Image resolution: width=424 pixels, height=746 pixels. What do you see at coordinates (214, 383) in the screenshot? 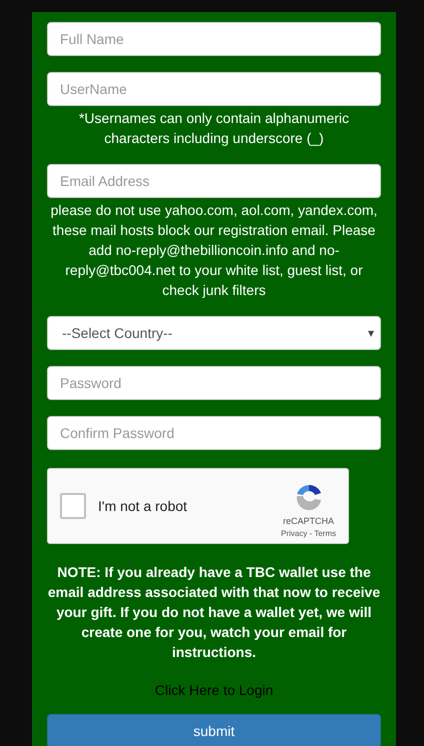
I see `input-field: Password` at bounding box center [214, 383].